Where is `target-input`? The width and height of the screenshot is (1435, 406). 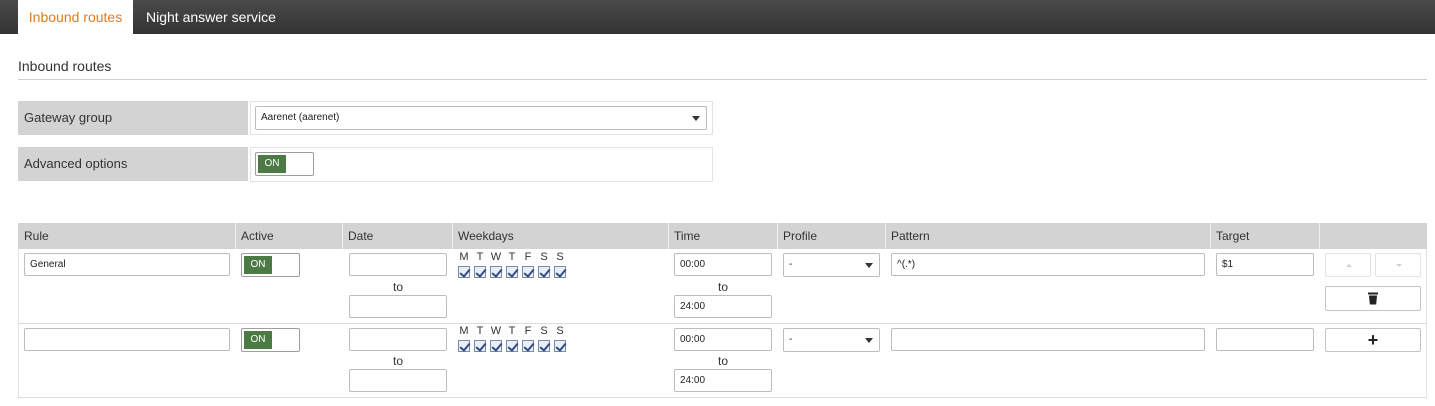
target-input is located at coordinates (1265, 339).